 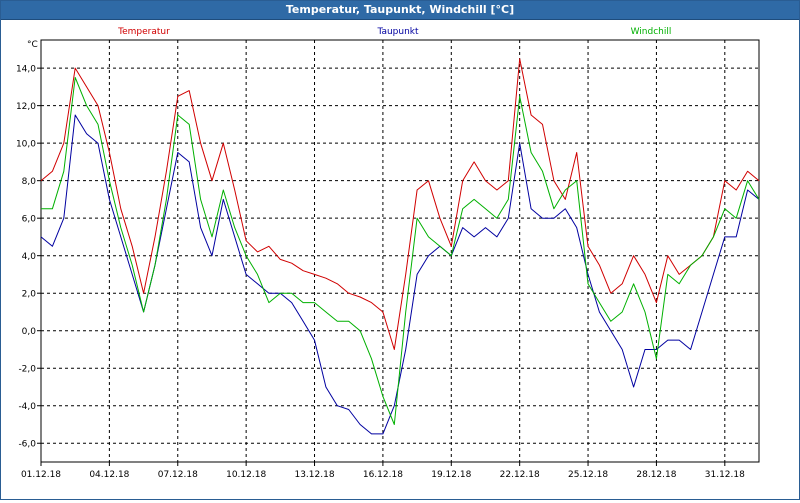 I want to click on legend: Temperatur Taupunkt Windchill, so click(x=394, y=32).